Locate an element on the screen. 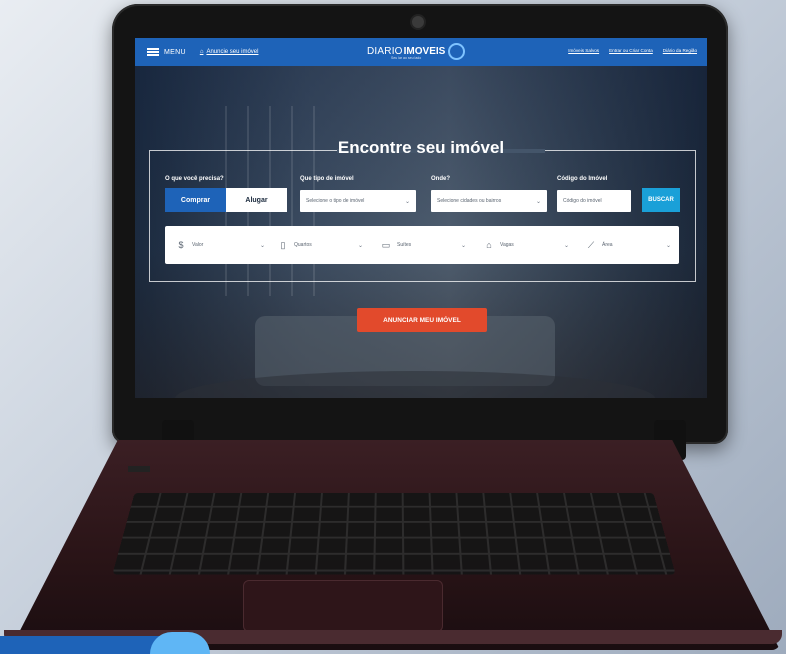  keyboard is located at coordinates (393, 534).